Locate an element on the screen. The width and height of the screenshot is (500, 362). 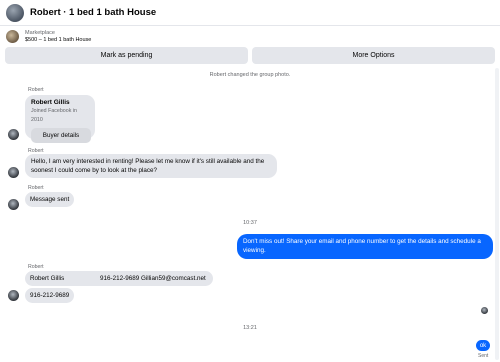
system-notice: Robert changed the group photo. is located at coordinates (250, 75).